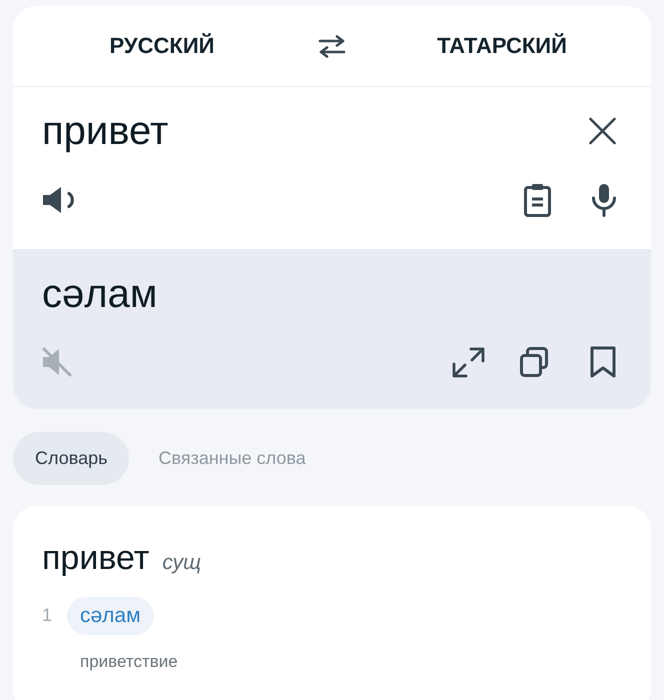  Describe the element at coordinates (129, 661) in the screenshot. I see `sense-gloss: приветствие` at that location.